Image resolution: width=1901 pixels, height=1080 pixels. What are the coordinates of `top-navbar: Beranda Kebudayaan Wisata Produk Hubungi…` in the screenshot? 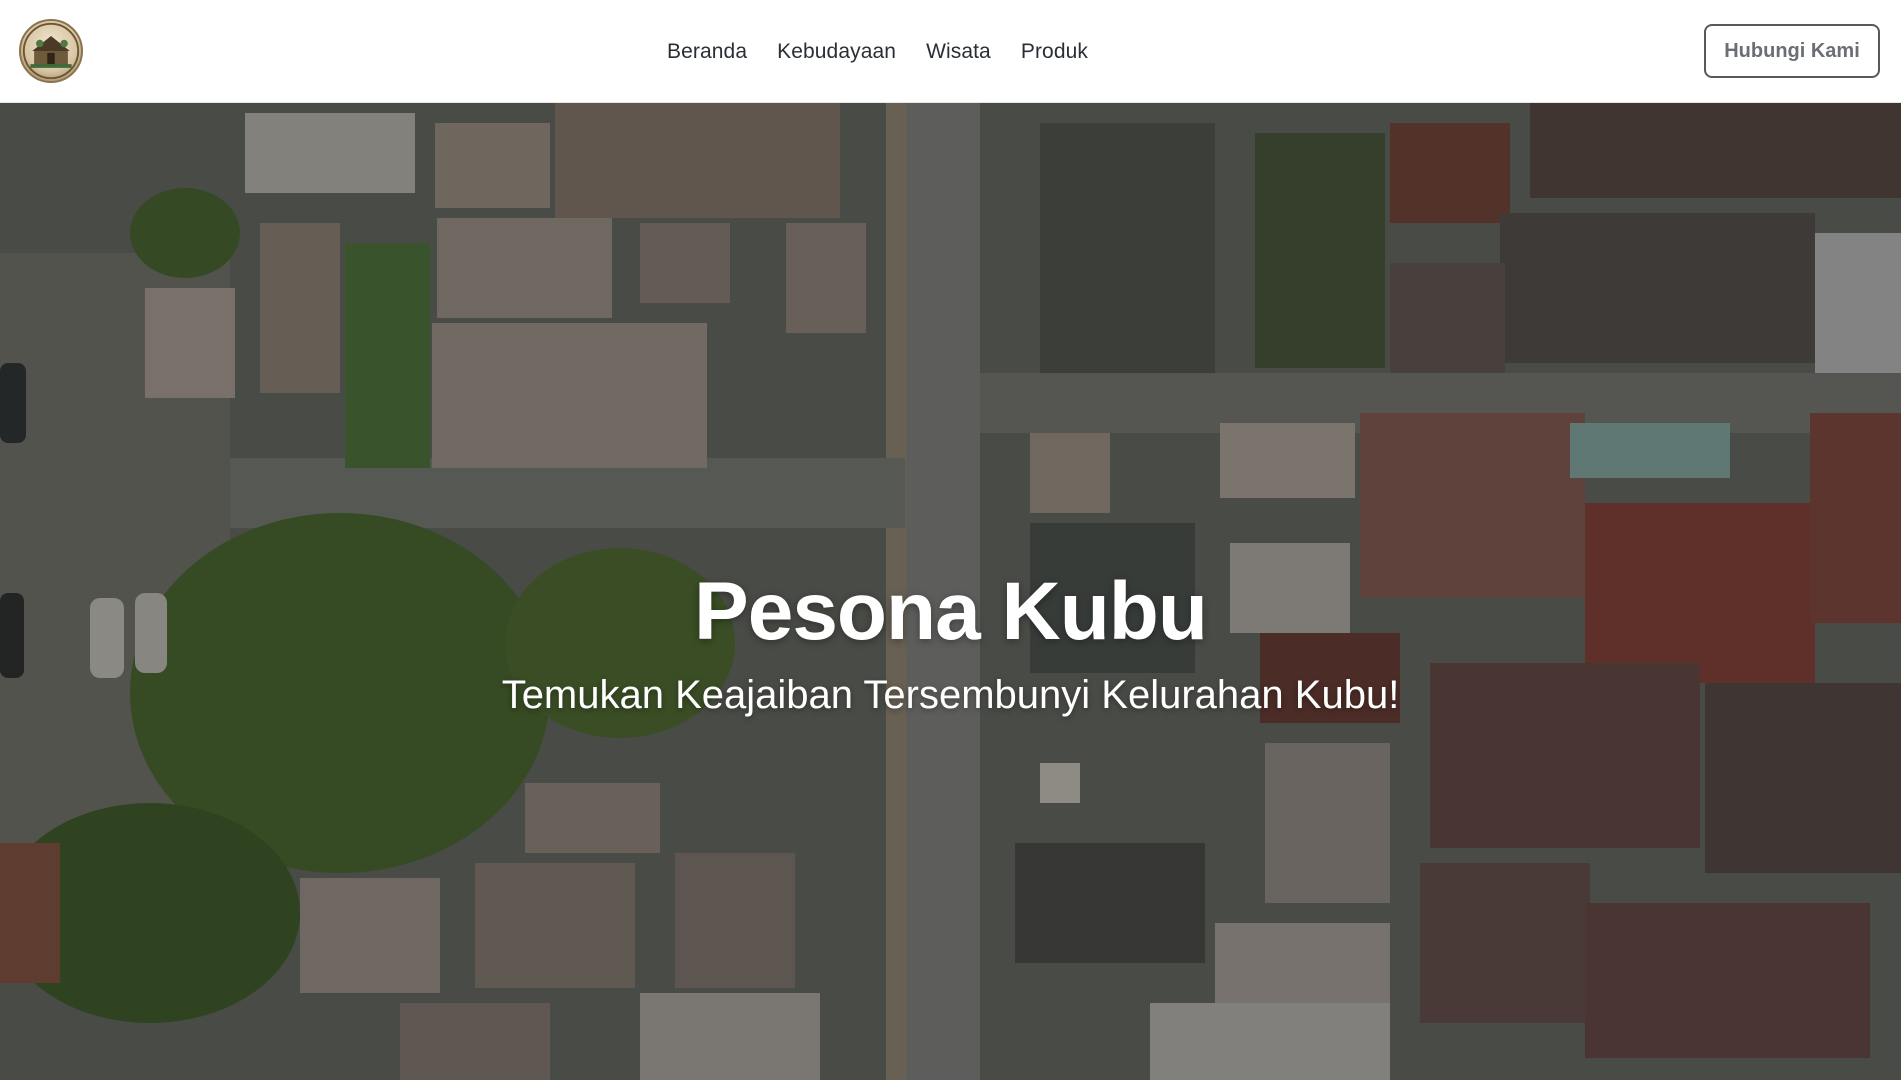 It's located at (950, 51).